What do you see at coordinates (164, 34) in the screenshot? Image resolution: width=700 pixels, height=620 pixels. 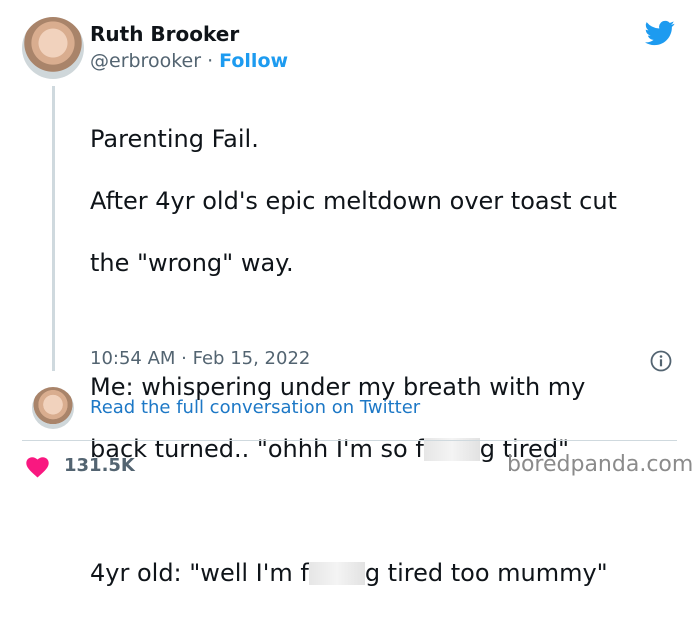 I see `author-name: Ruth Brooker` at bounding box center [164, 34].